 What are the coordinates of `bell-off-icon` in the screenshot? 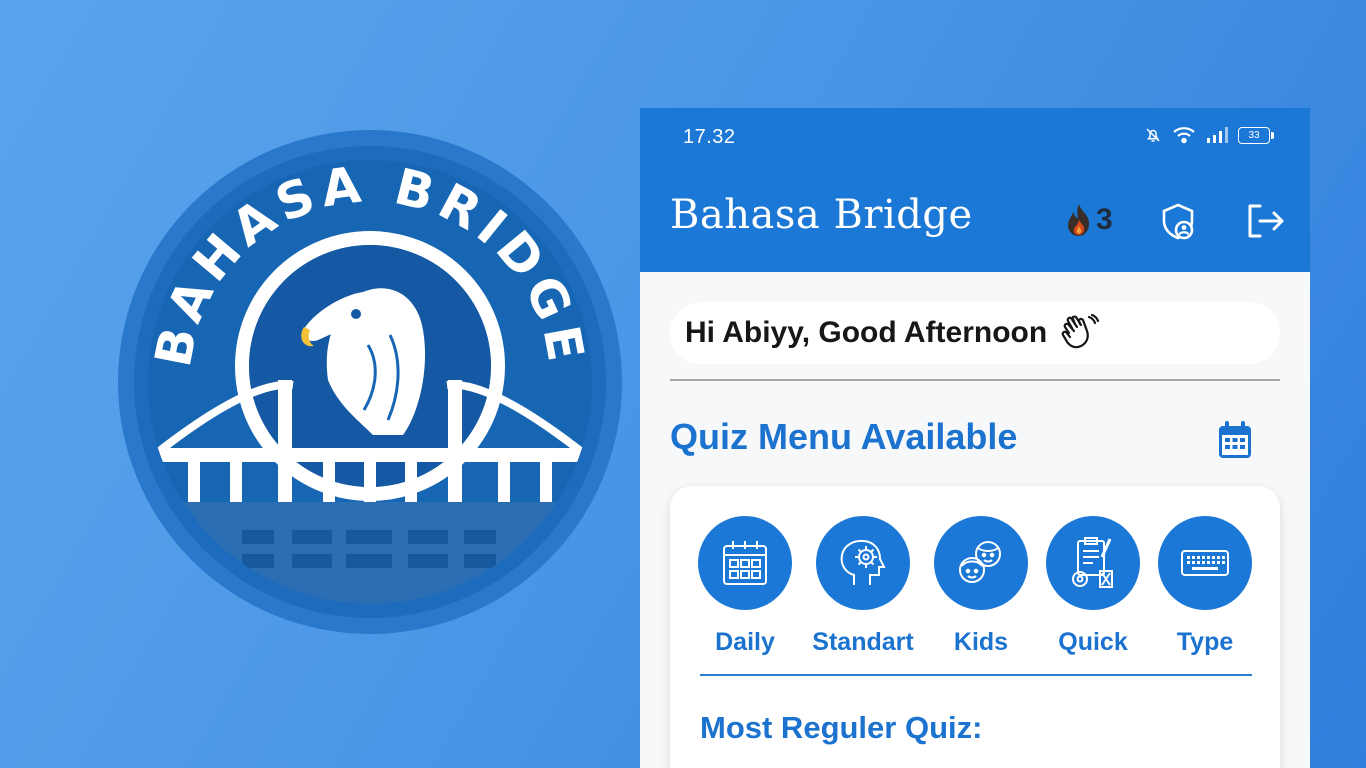 It's located at (1153, 135).